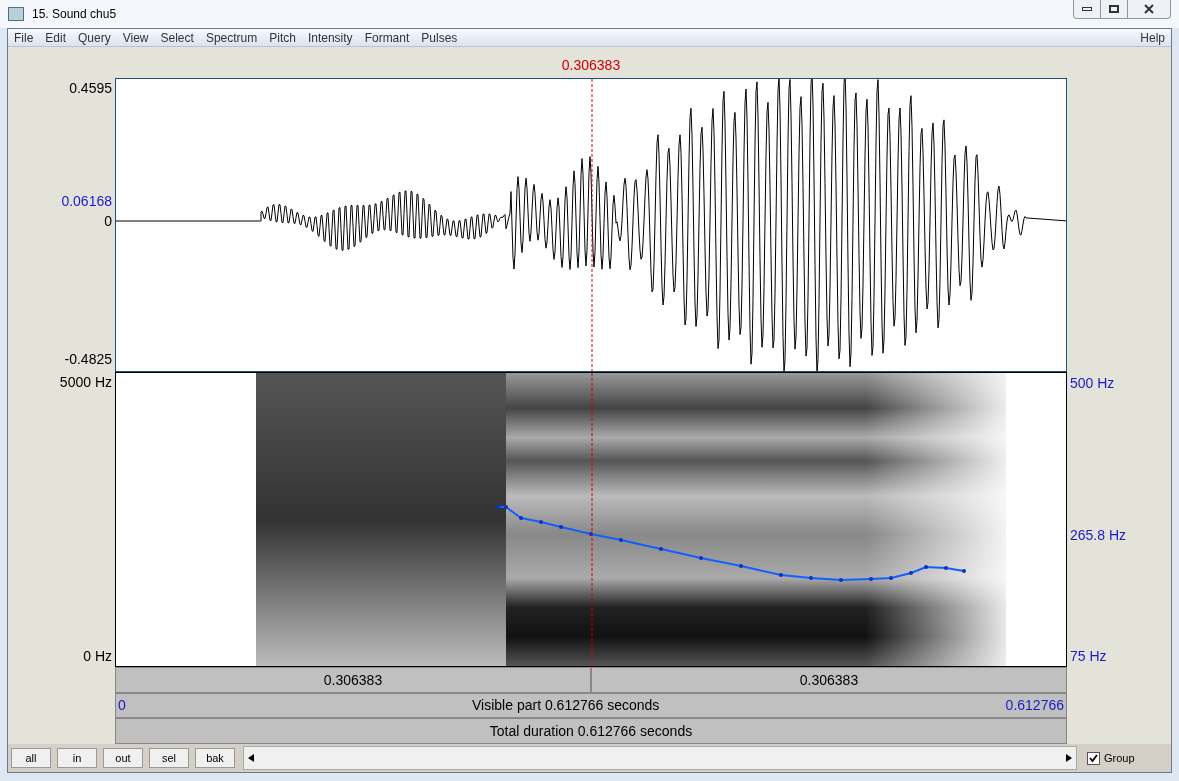 This screenshot has width=1179, height=781. I want to click on axis-label: 500 Hz, so click(1092, 383).